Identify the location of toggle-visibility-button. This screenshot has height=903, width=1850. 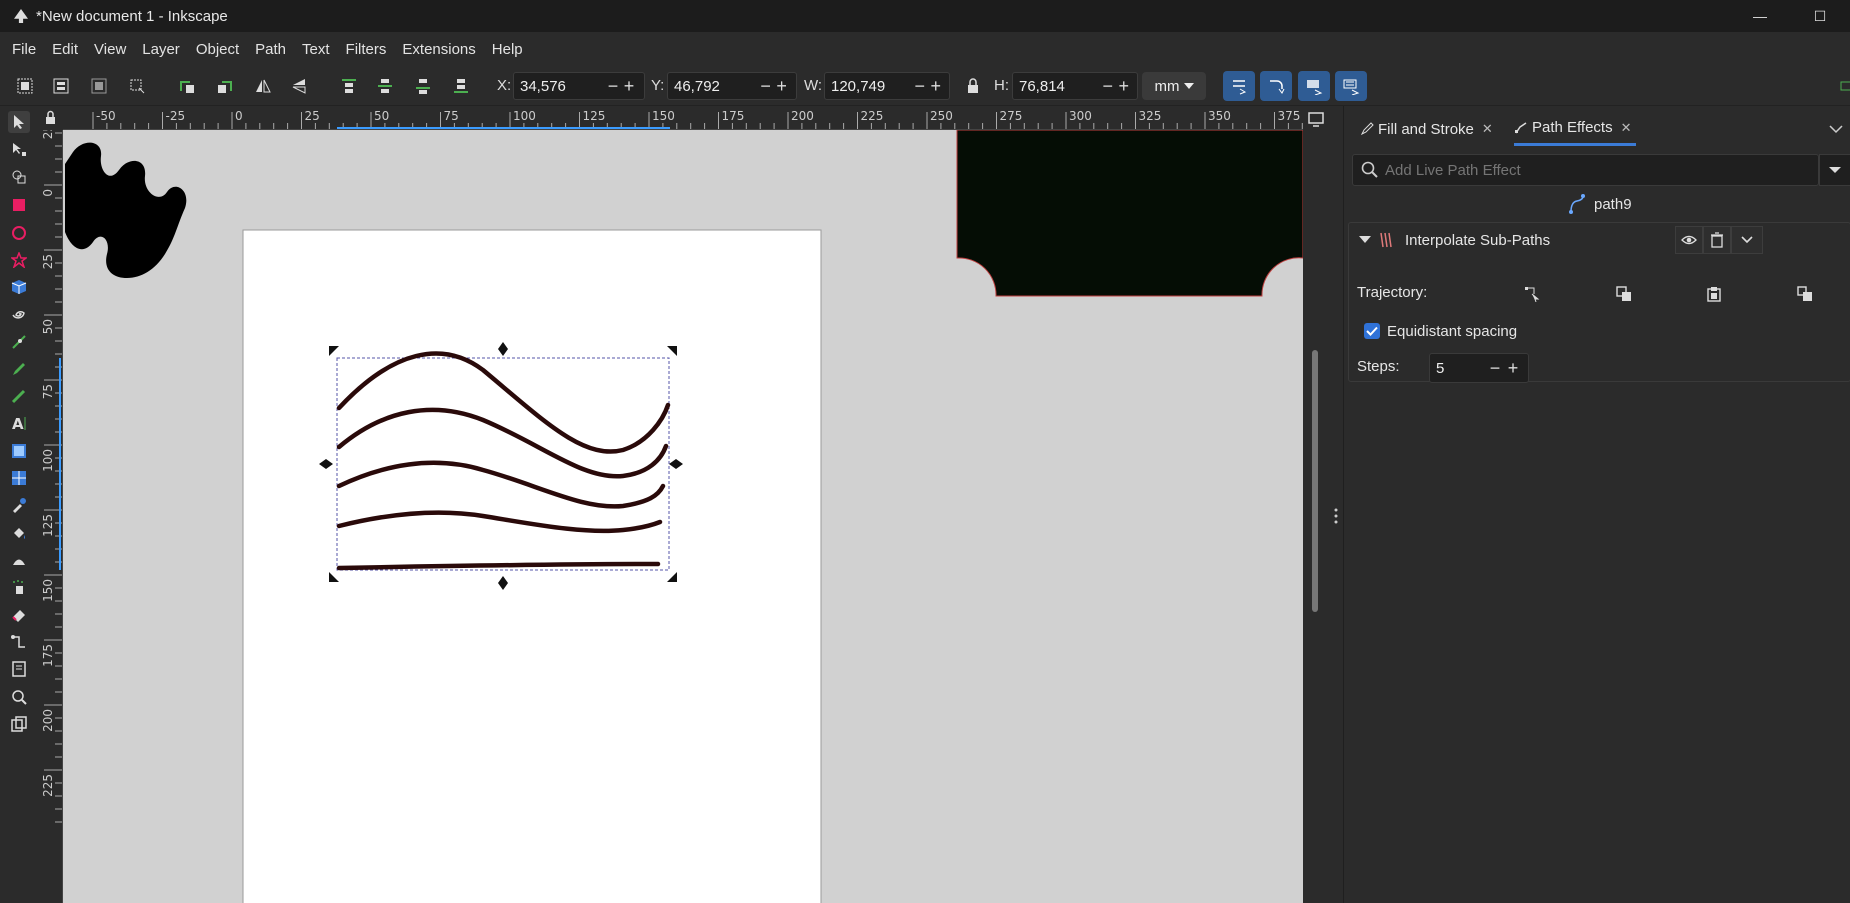
(1689, 240).